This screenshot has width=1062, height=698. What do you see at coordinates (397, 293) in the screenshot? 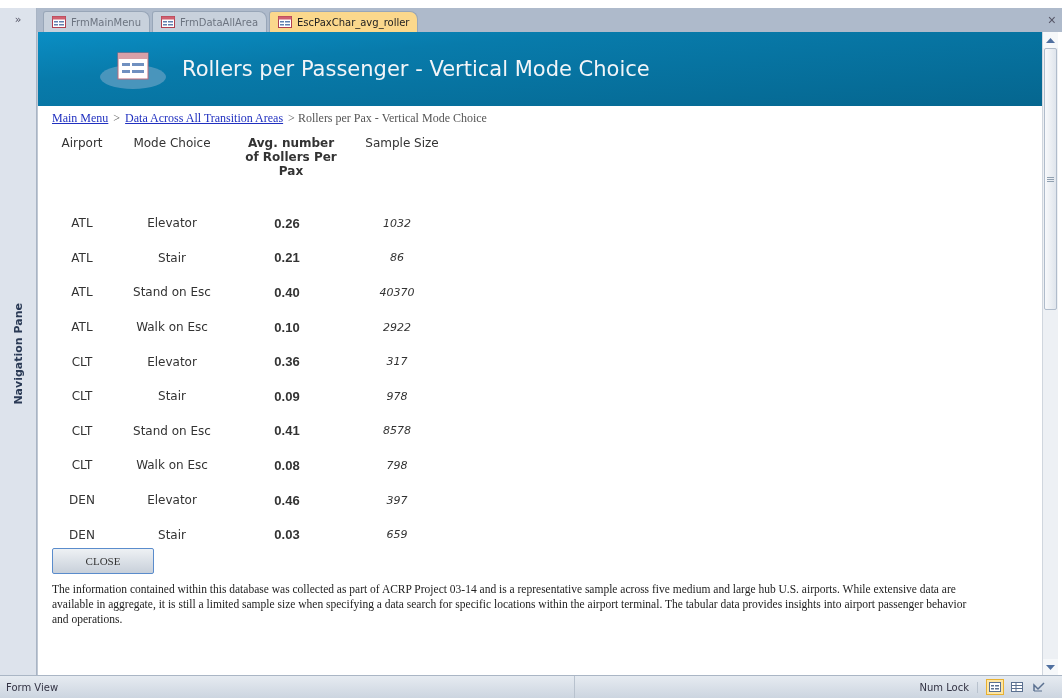
I see `table-cell-text: 40370` at bounding box center [397, 293].